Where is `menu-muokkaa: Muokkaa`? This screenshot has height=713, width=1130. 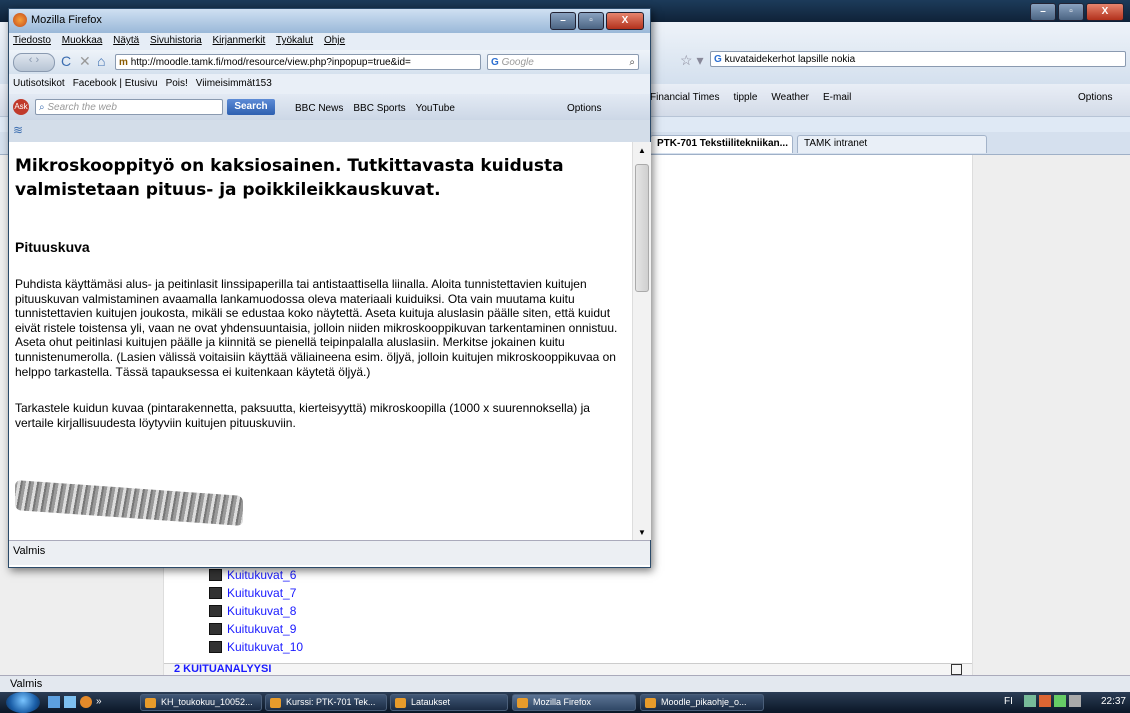
menu-muokkaa: Muokkaa is located at coordinates (82, 40).